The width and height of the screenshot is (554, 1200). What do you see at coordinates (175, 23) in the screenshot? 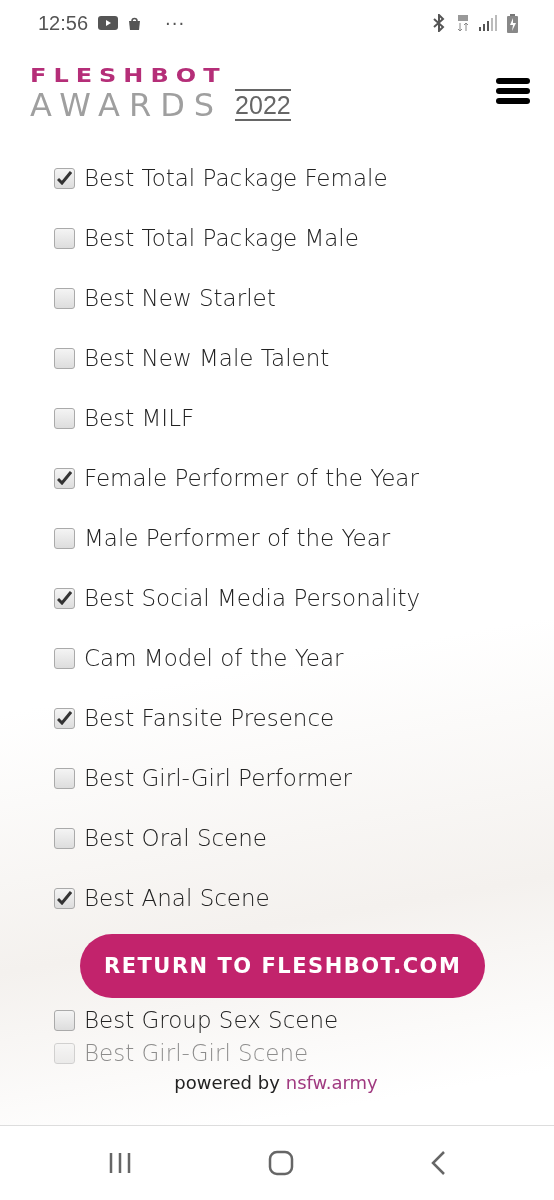
I see `more-notifications: ···` at bounding box center [175, 23].